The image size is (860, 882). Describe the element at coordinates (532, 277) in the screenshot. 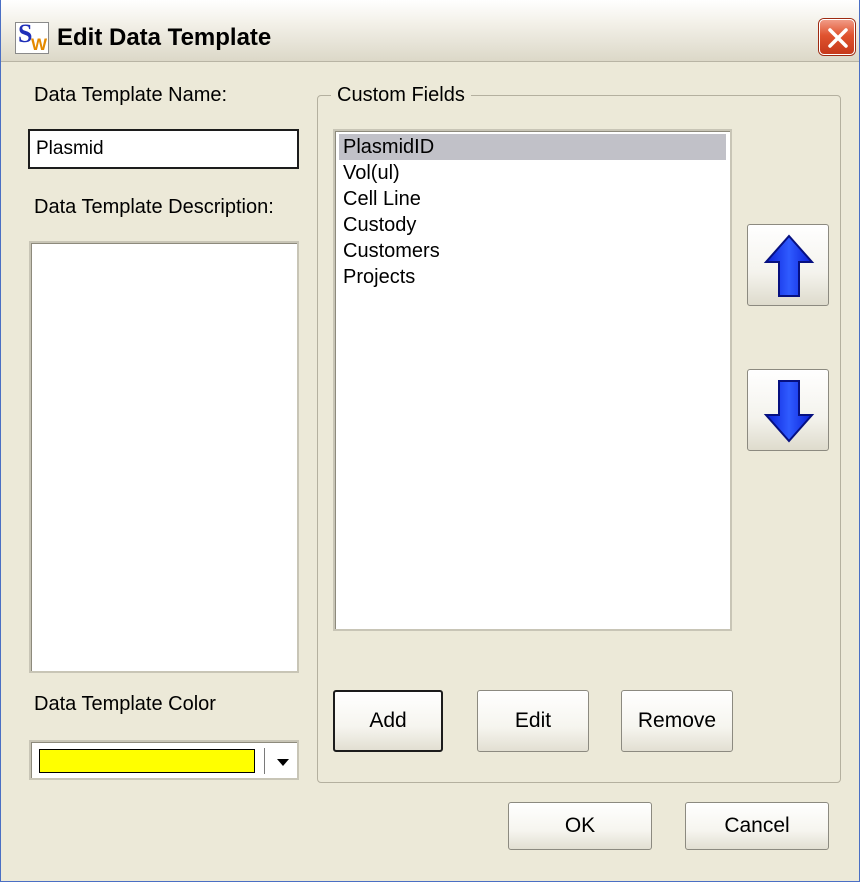

I see `custom-field-item: Projects` at that location.